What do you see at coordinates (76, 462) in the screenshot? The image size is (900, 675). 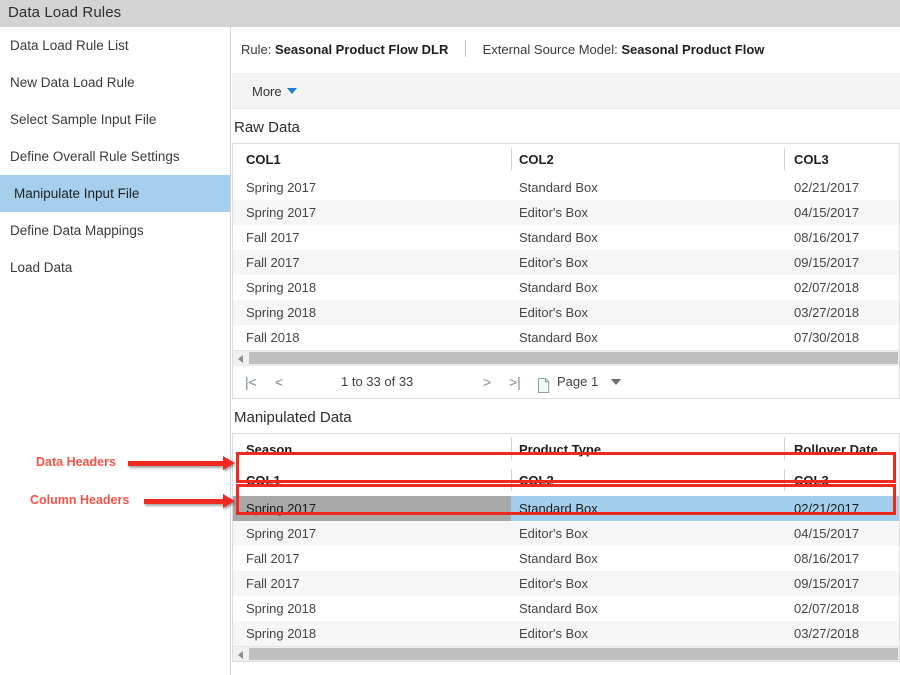 I see `annotation-label-data-headers: Data Headers` at bounding box center [76, 462].